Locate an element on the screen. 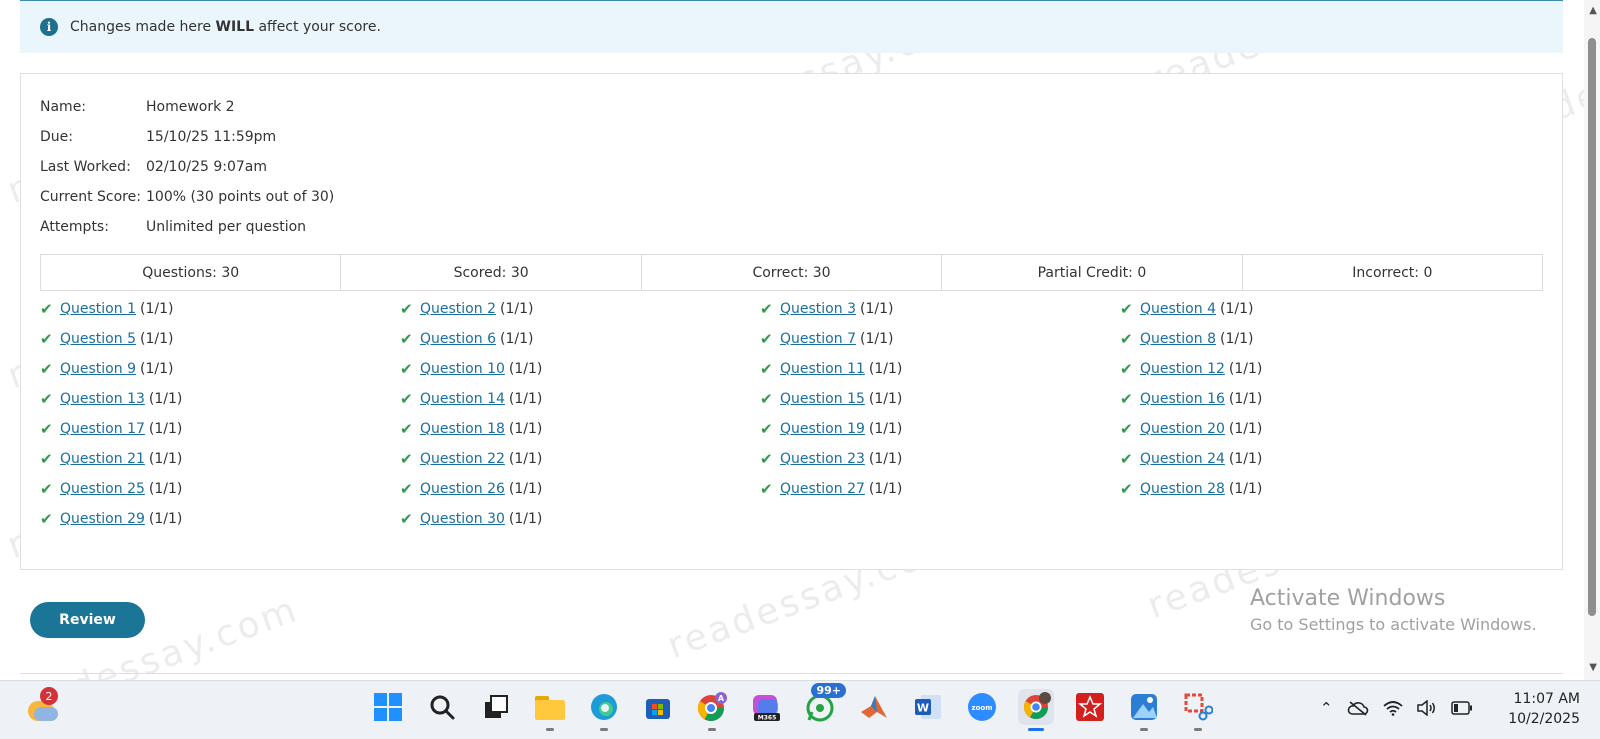  question-link: Question 30 is located at coordinates (462, 519).